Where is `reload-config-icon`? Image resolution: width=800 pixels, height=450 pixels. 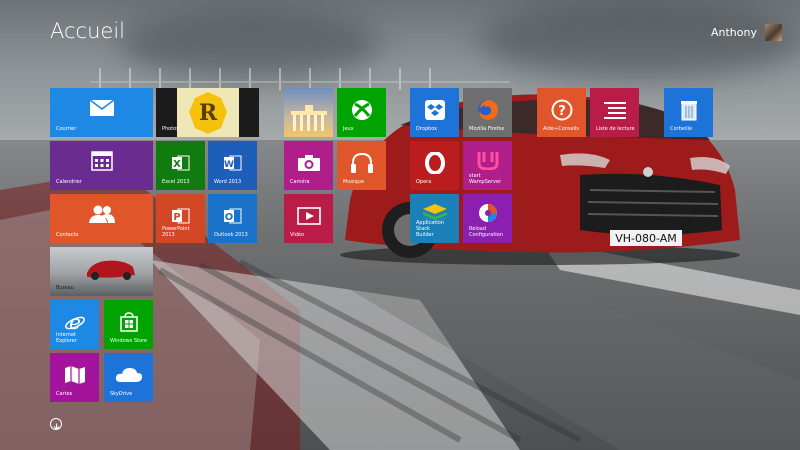
reload-config-icon is located at coordinates (488, 213).